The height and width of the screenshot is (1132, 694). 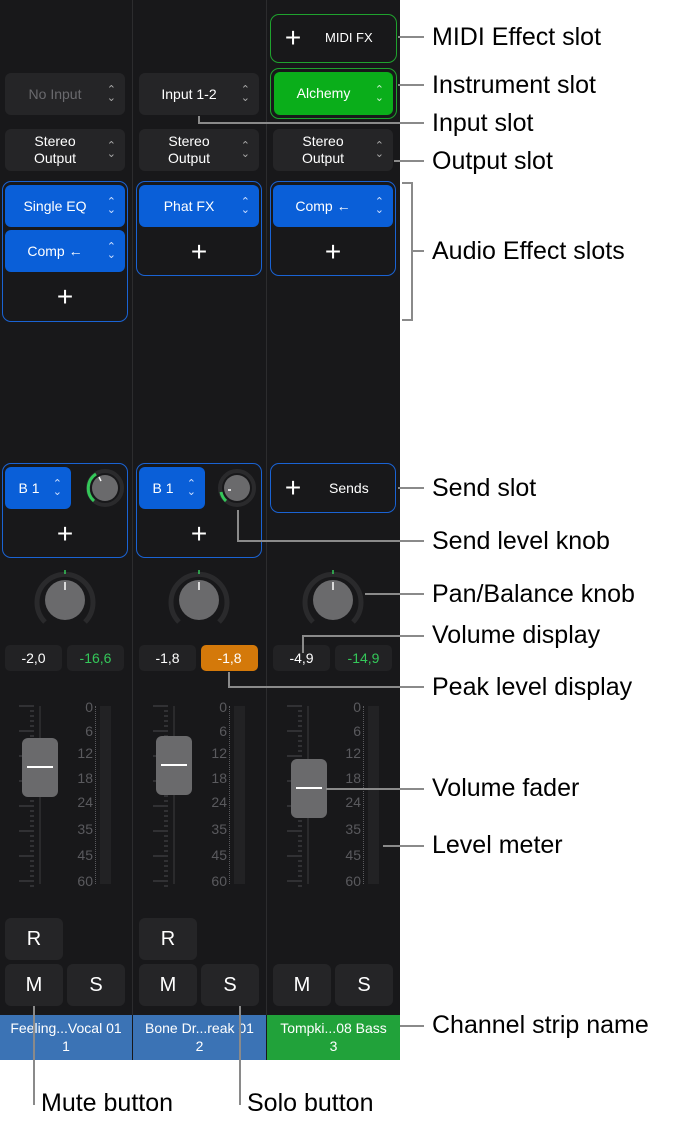 What do you see at coordinates (492, 161) in the screenshot?
I see `callout-output: Output slot` at bounding box center [492, 161].